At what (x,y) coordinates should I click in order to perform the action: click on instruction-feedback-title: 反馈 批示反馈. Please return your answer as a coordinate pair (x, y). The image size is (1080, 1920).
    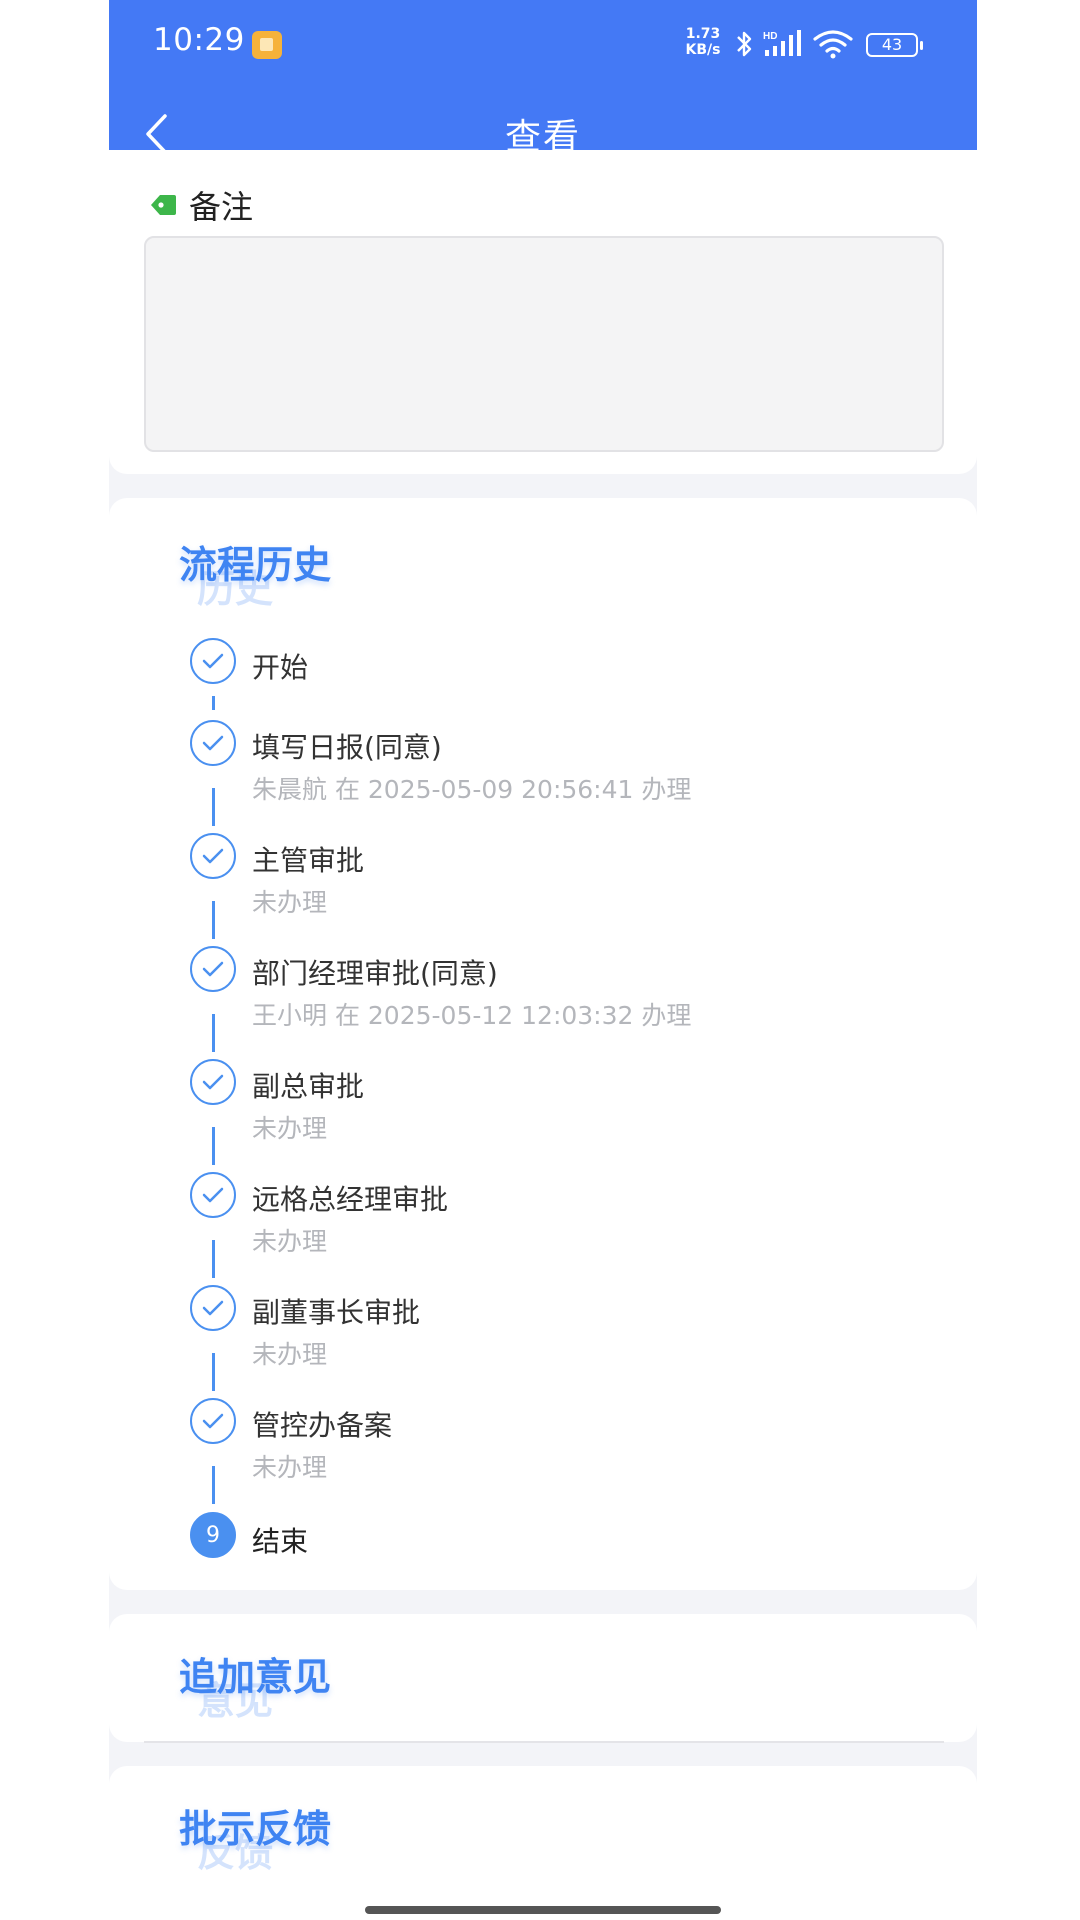
    Looking at the image, I should click on (255, 1836).